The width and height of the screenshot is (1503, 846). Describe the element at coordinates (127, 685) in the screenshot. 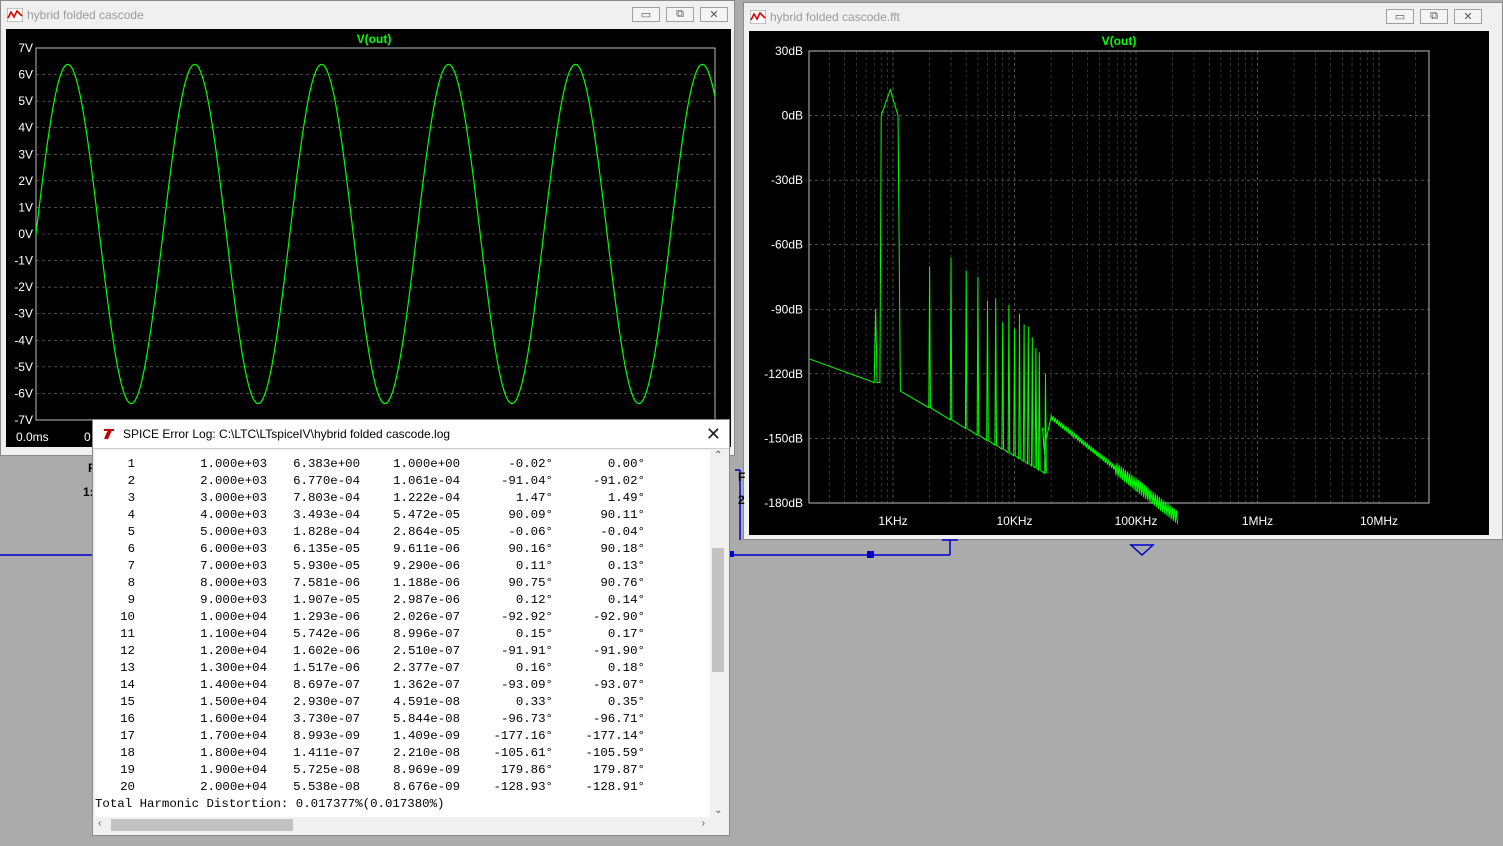

I see `log-cell: 14` at that location.